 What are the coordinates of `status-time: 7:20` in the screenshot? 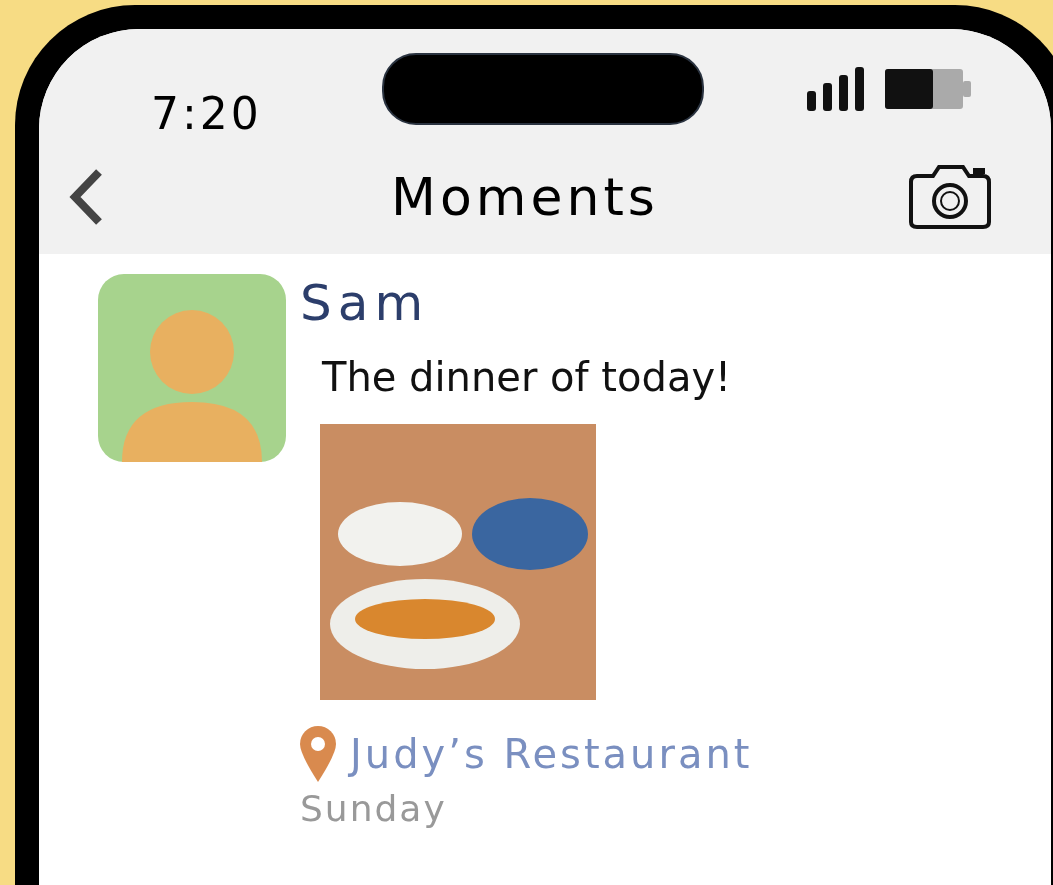 It's located at (206, 113).